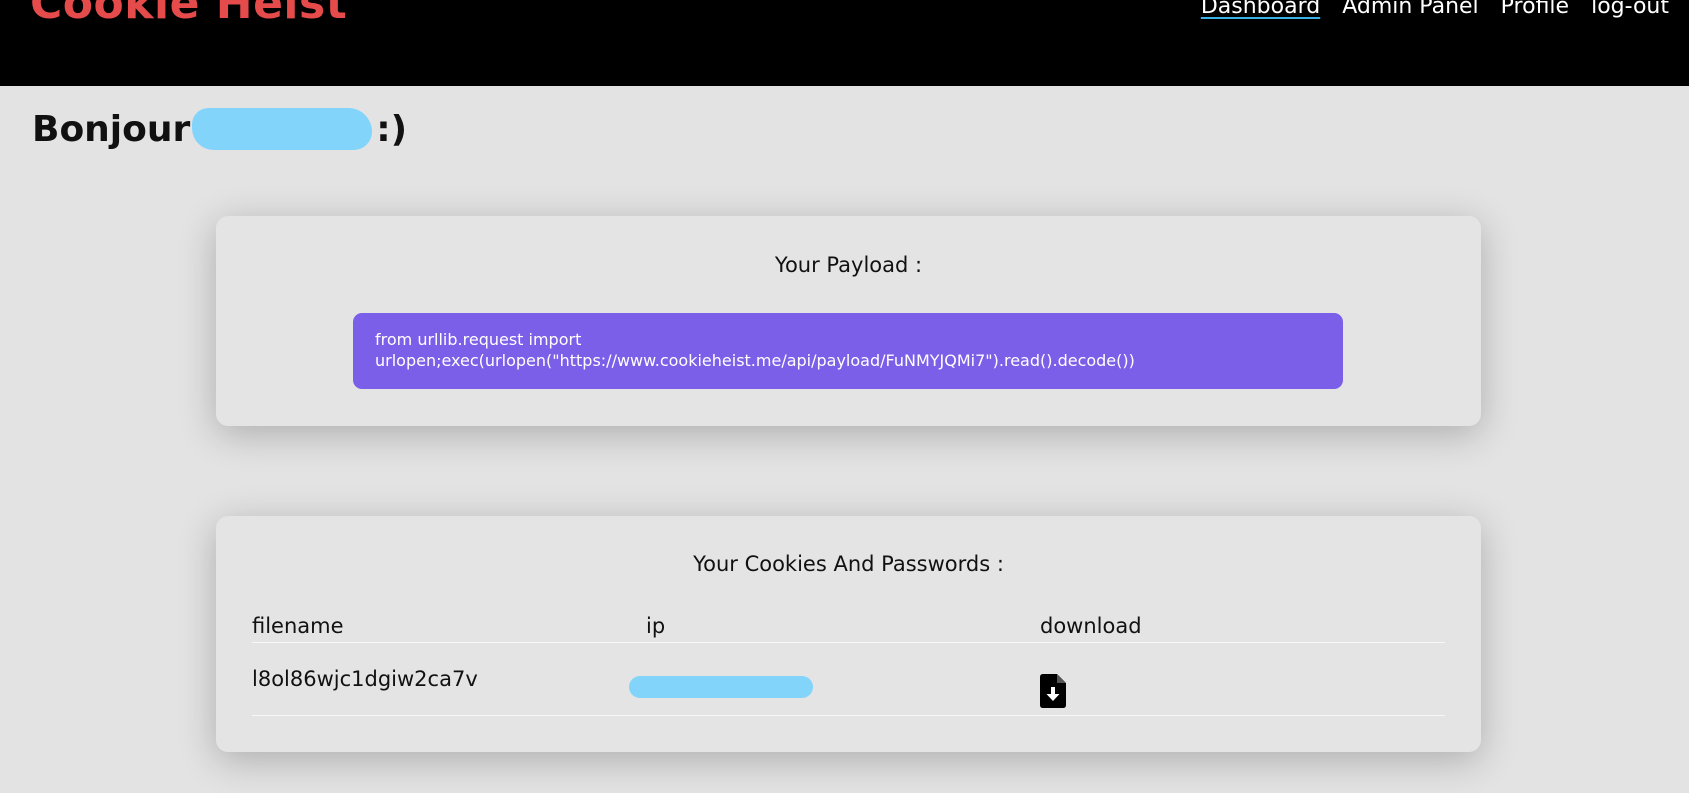  What do you see at coordinates (848, 679) in the screenshot?
I see `table-row: l8ol86wjc1dgiw2ca7v` at bounding box center [848, 679].